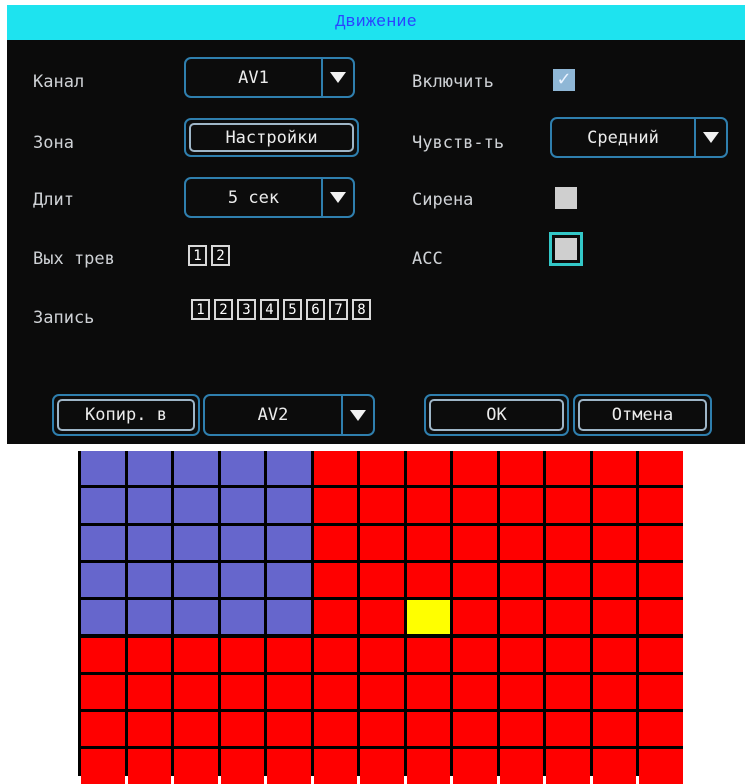 This screenshot has height=784, width=746. I want to click on record-channel-7: 7, so click(338, 309).